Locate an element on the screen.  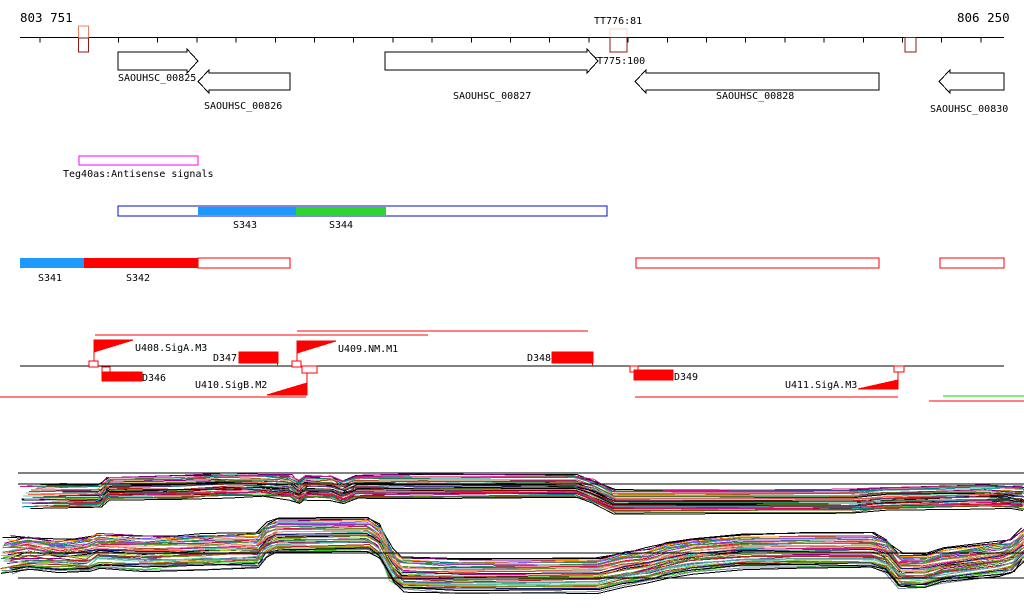
signal-label: D349 is located at coordinates (686, 377).